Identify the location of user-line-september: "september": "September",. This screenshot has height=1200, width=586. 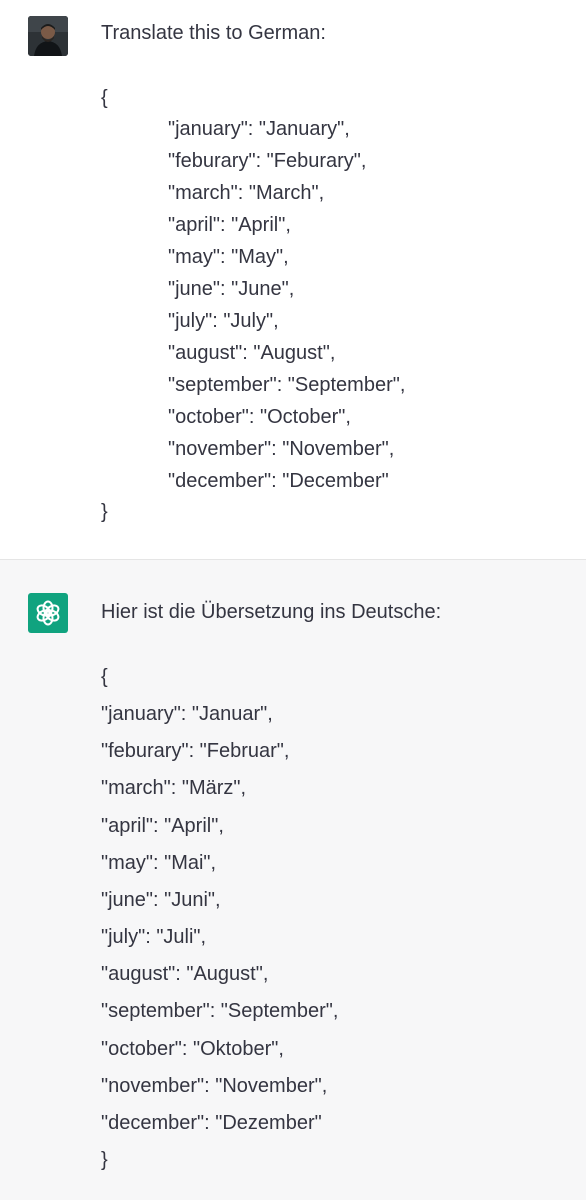
(287, 385).